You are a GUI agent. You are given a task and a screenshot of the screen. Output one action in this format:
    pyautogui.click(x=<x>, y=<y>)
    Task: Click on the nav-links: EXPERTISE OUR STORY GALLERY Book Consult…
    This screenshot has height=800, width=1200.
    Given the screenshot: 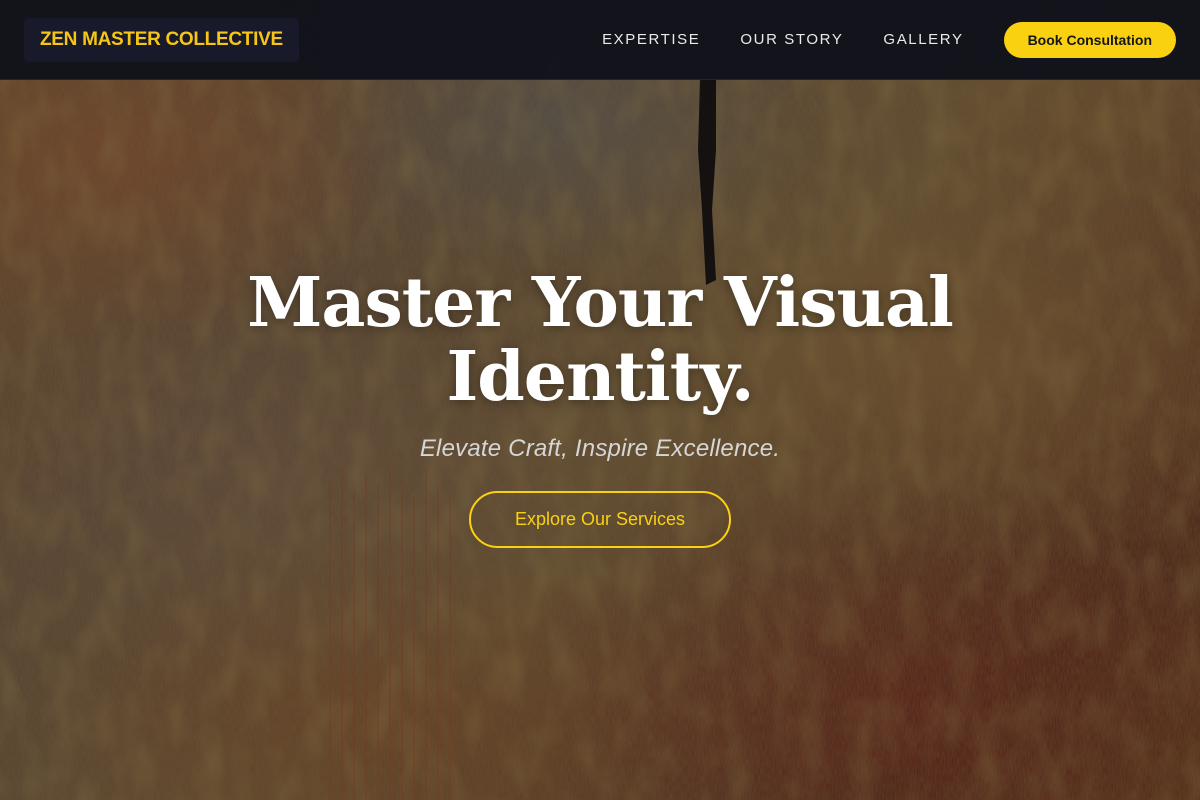 What is the action you would take?
    pyautogui.click(x=869, y=39)
    